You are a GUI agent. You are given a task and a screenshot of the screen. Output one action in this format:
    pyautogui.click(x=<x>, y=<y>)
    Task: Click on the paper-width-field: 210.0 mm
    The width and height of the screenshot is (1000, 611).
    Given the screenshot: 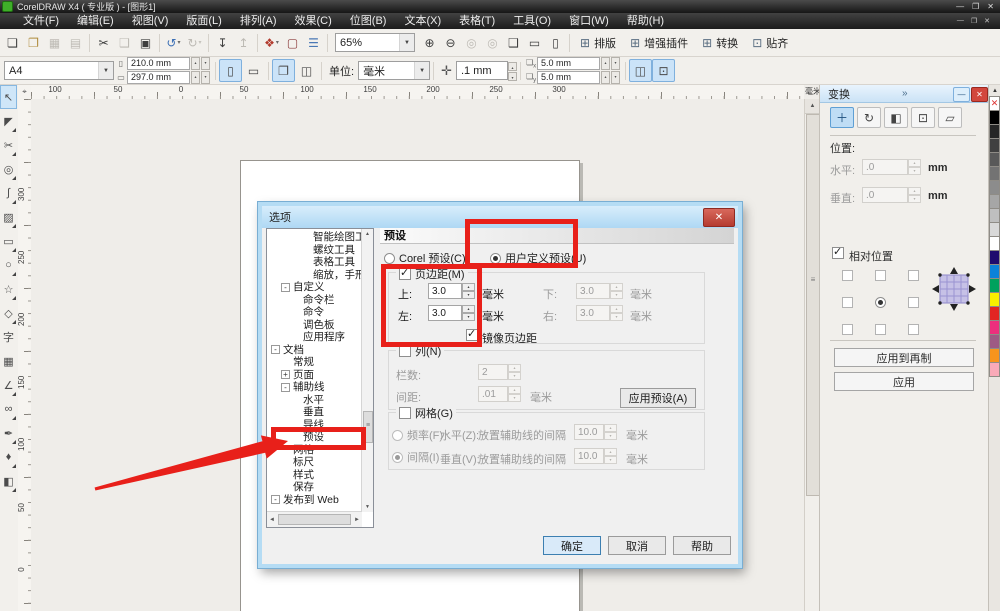 What is the action you would take?
    pyautogui.click(x=158, y=63)
    